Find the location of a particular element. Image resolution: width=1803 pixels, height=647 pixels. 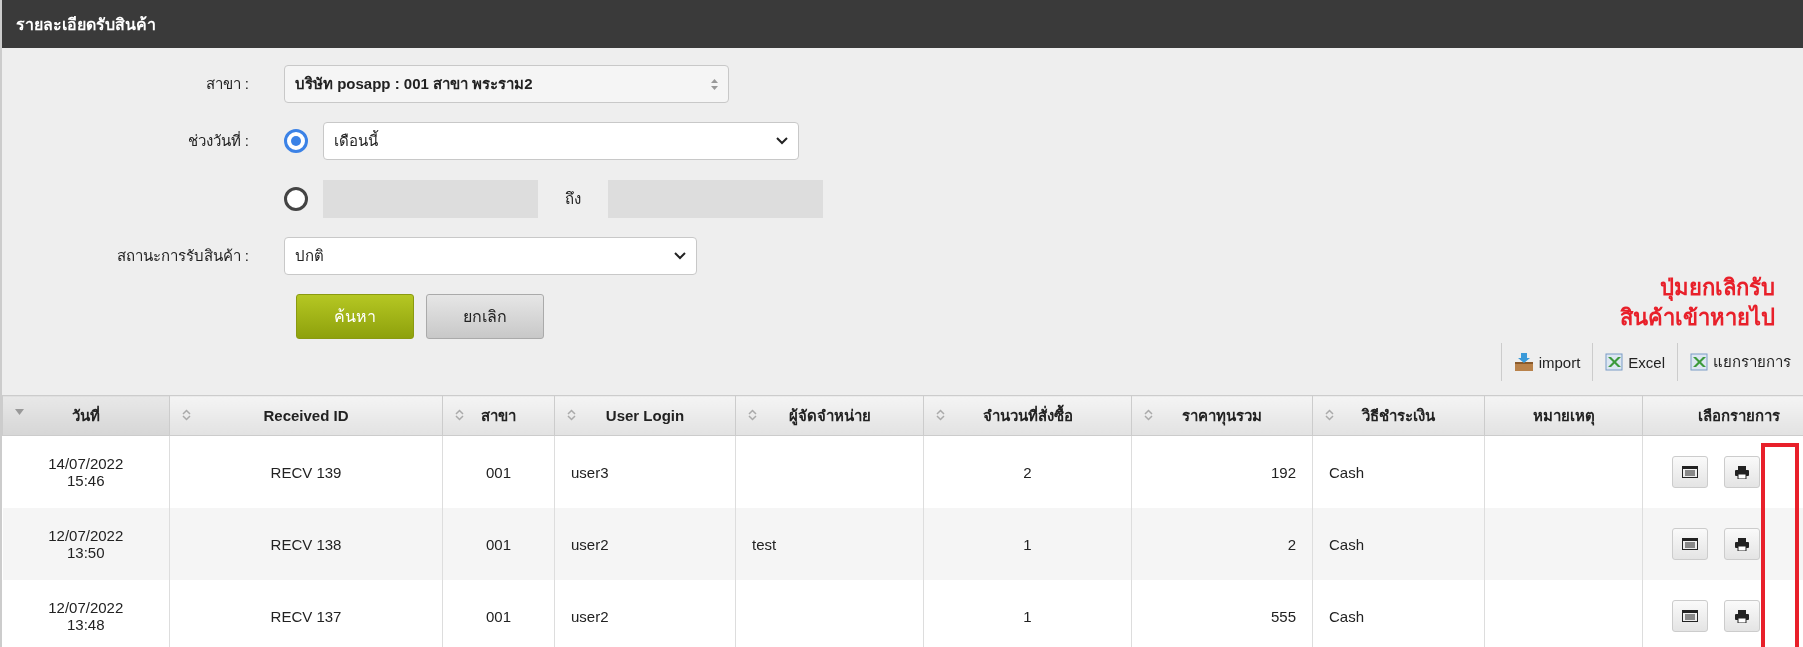

column-header: วันที่ is located at coordinates (86, 415).